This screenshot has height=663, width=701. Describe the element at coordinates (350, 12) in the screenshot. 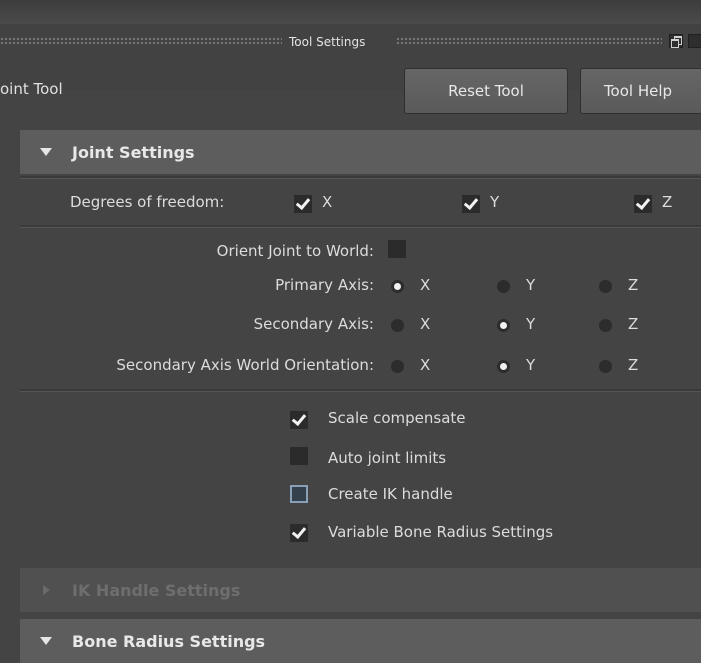

I see `window-top-strip` at that location.